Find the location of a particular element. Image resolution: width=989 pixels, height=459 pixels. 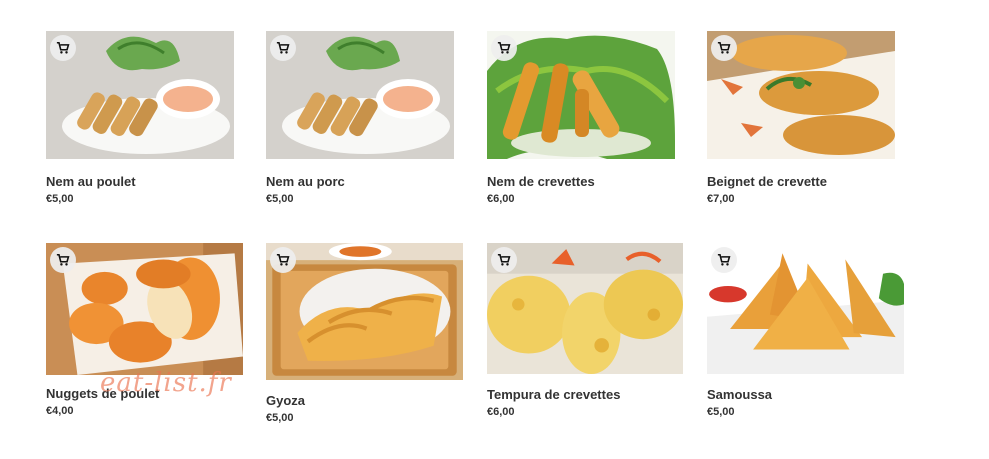

product-name: Nem au porc is located at coordinates (305, 181).